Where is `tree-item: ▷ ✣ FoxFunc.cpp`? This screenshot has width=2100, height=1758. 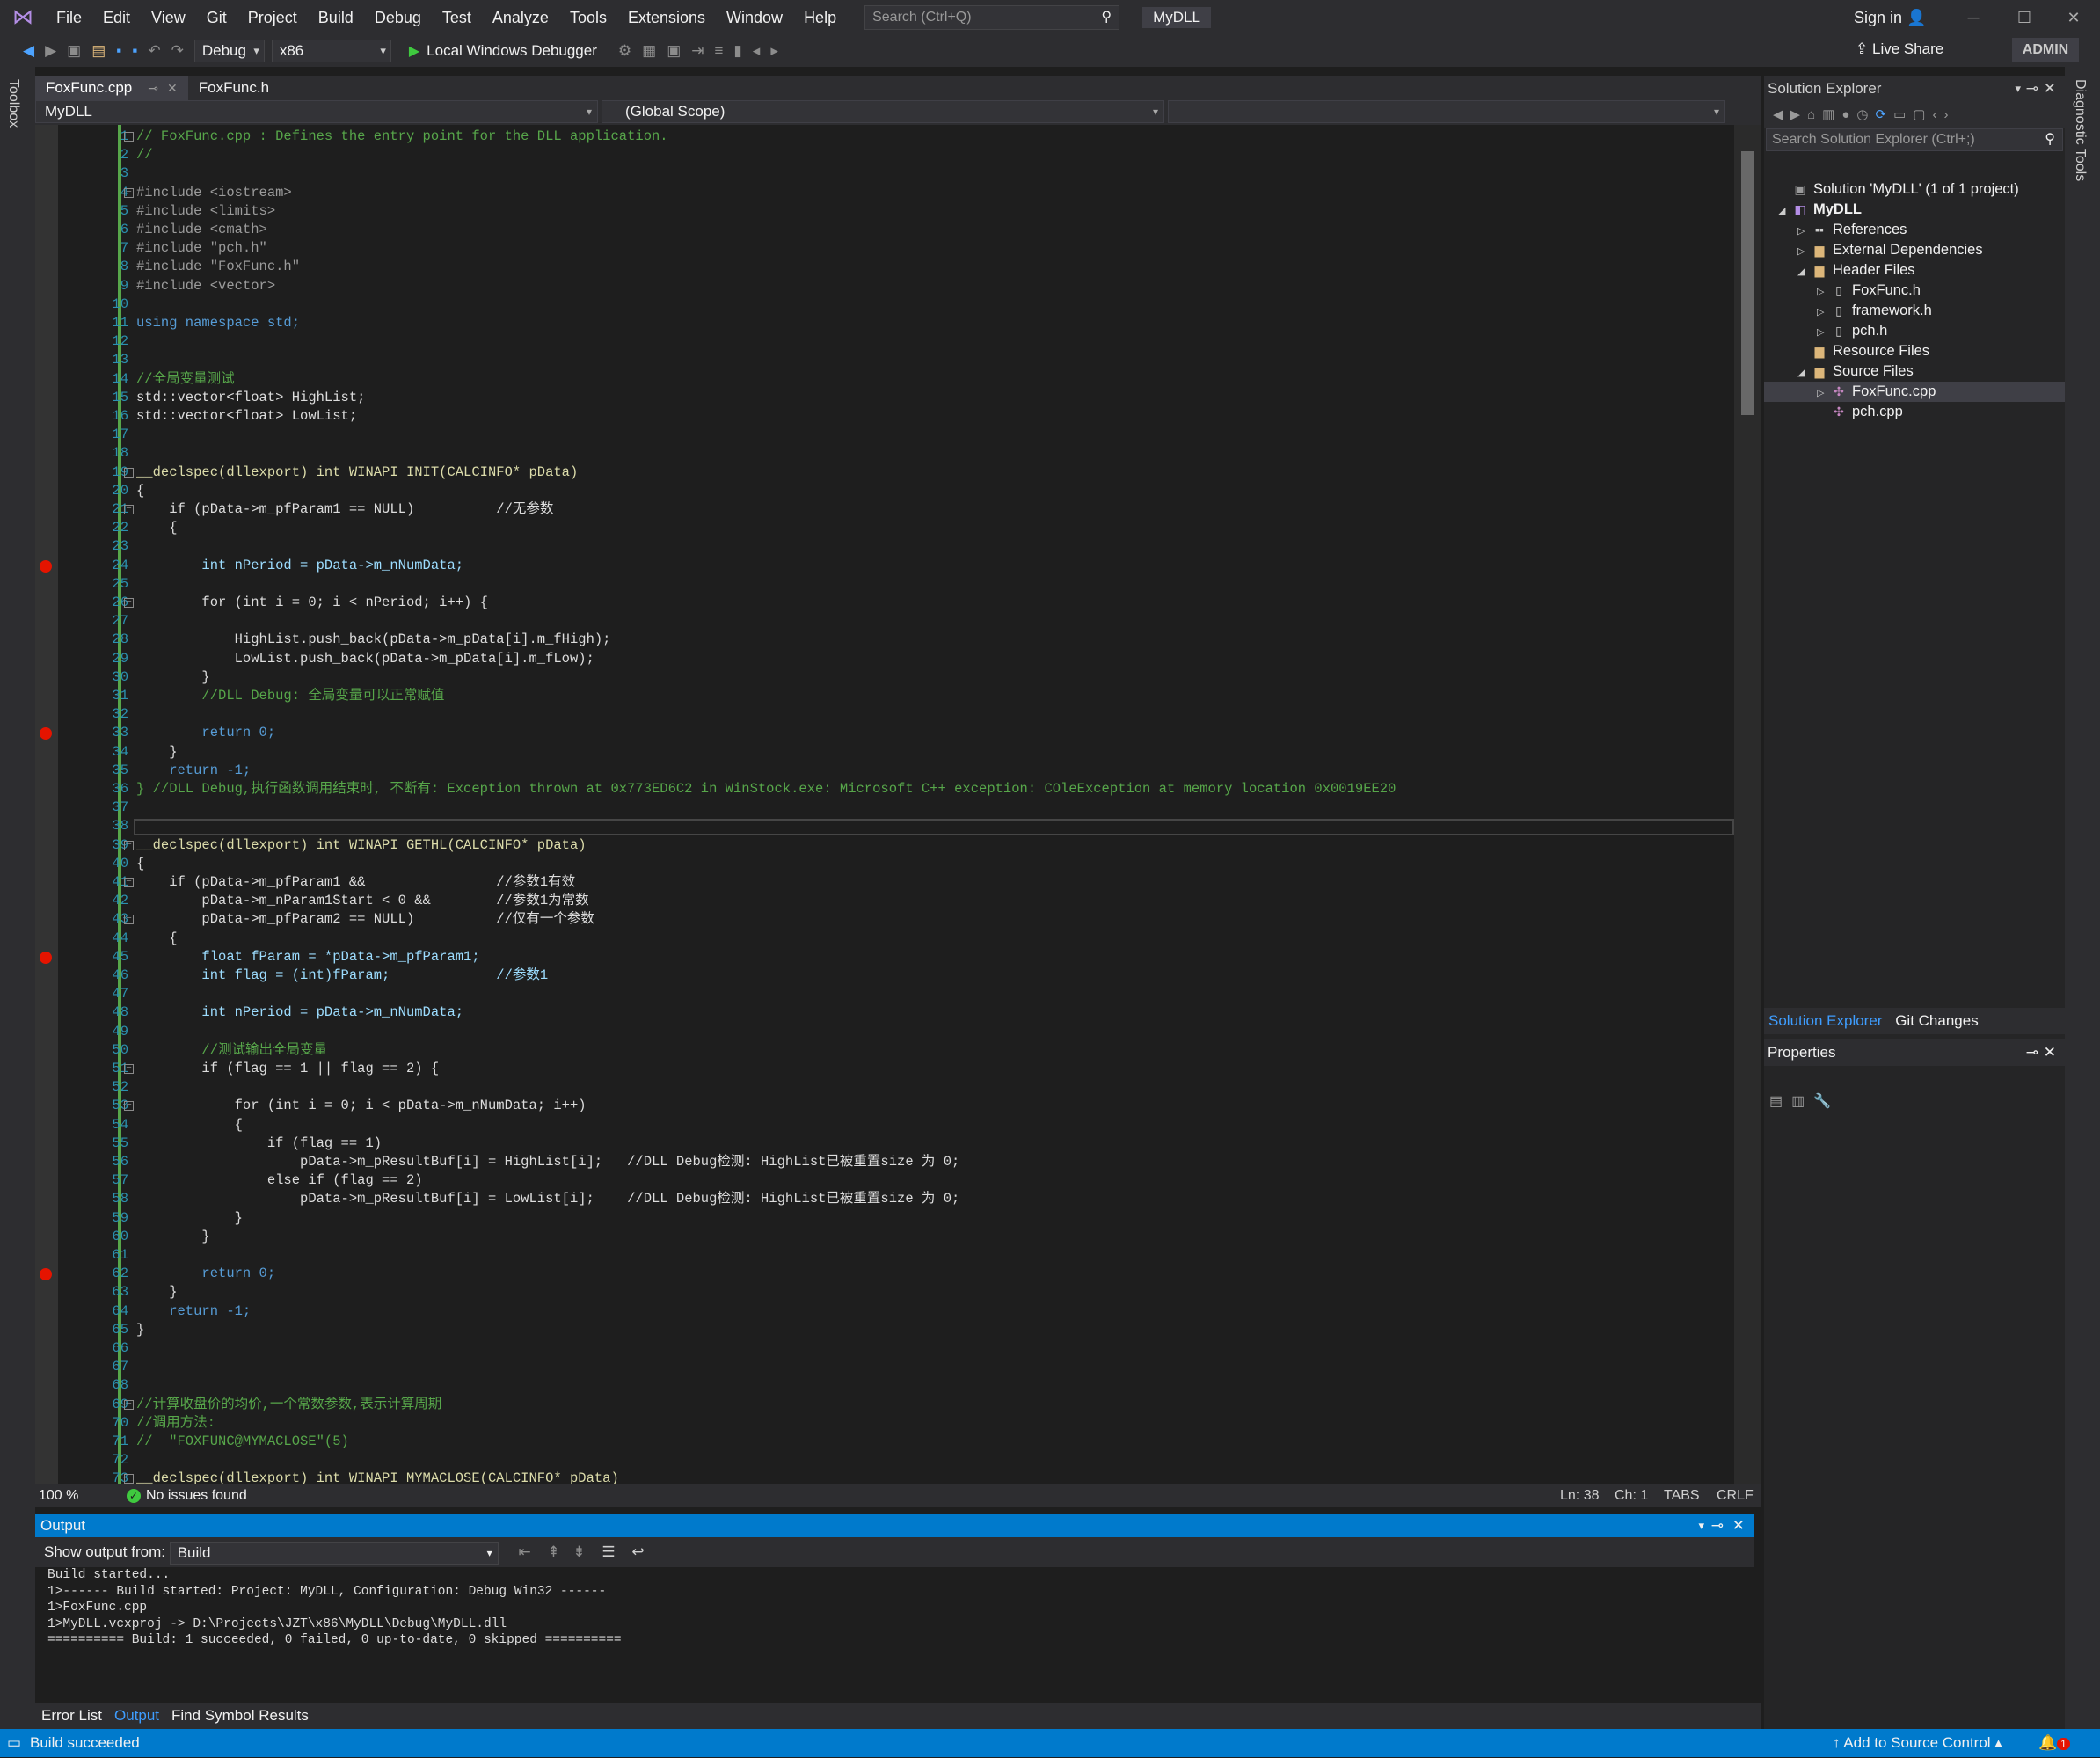 tree-item: ▷ ✣ FoxFunc.cpp is located at coordinates (1914, 392).